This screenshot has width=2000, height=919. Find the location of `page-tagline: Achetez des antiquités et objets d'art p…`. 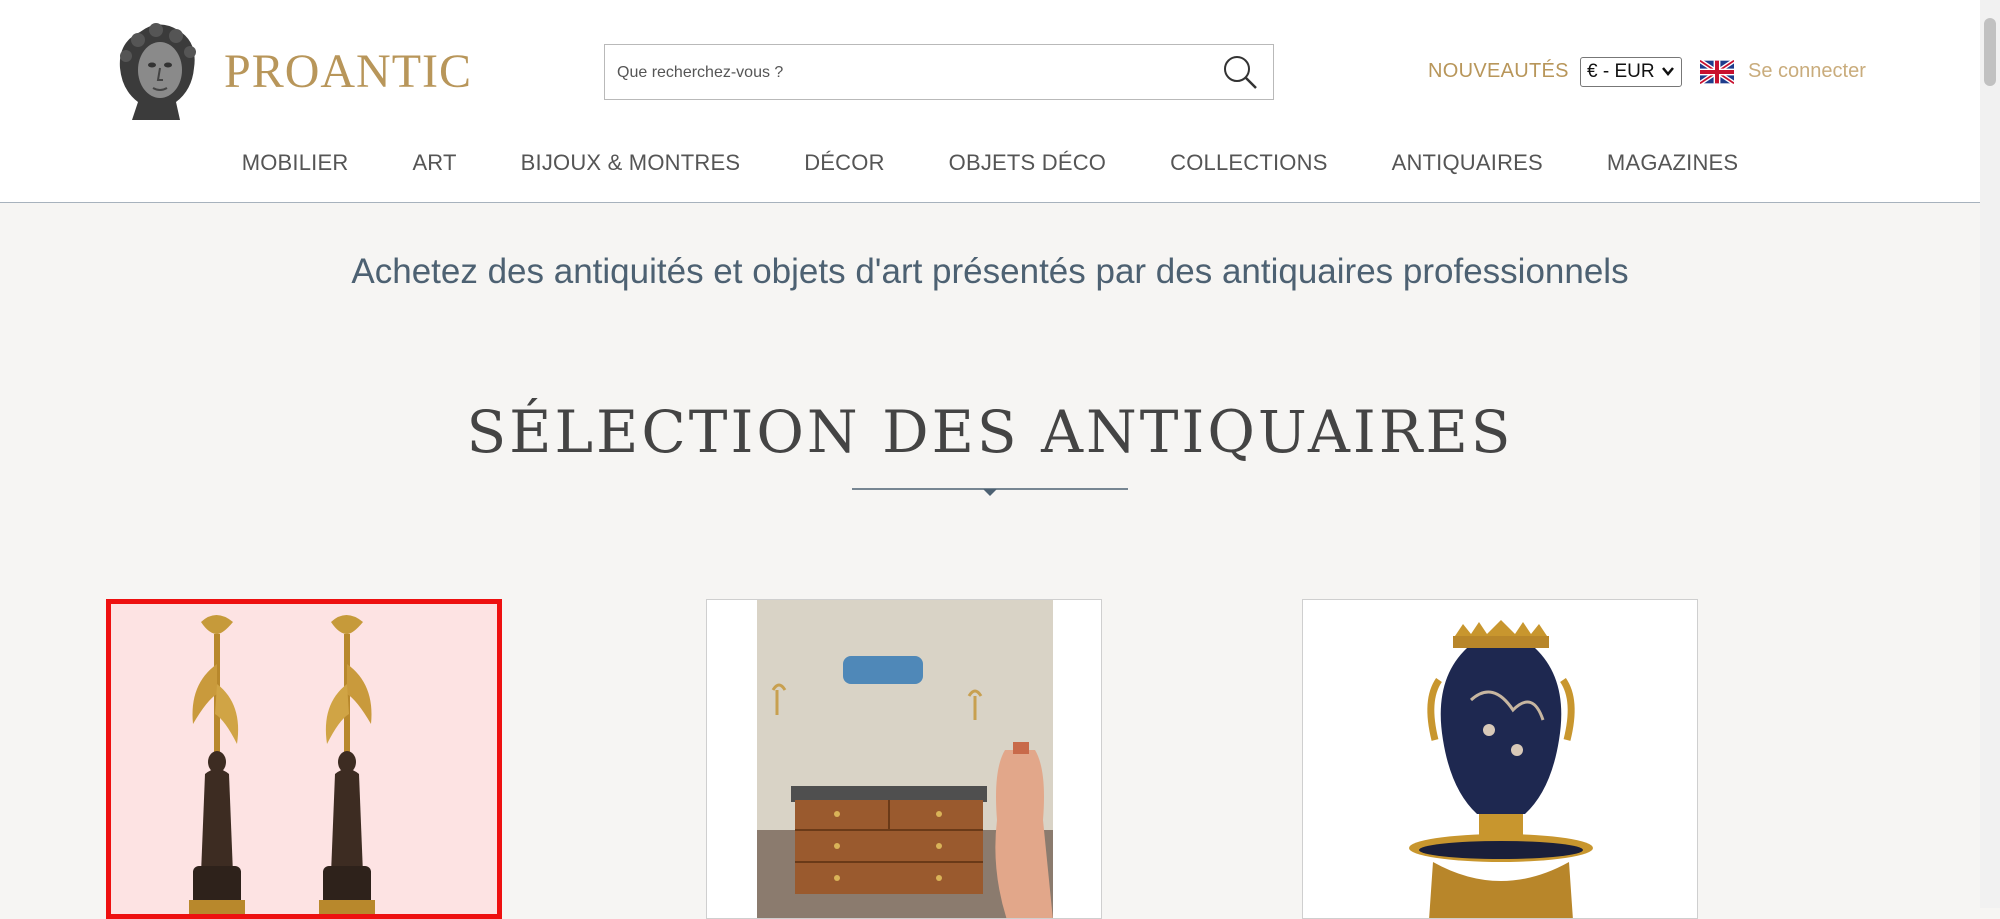

page-tagline: Achetez des antiquités et objets d'art p… is located at coordinates (990, 271).